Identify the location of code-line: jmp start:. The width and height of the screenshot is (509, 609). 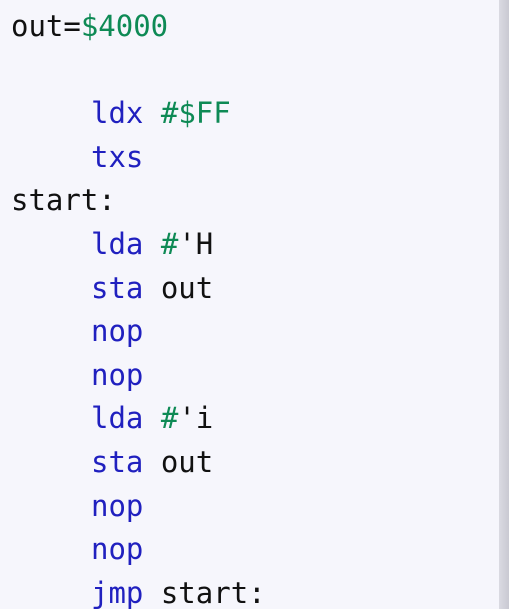
(138, 590).